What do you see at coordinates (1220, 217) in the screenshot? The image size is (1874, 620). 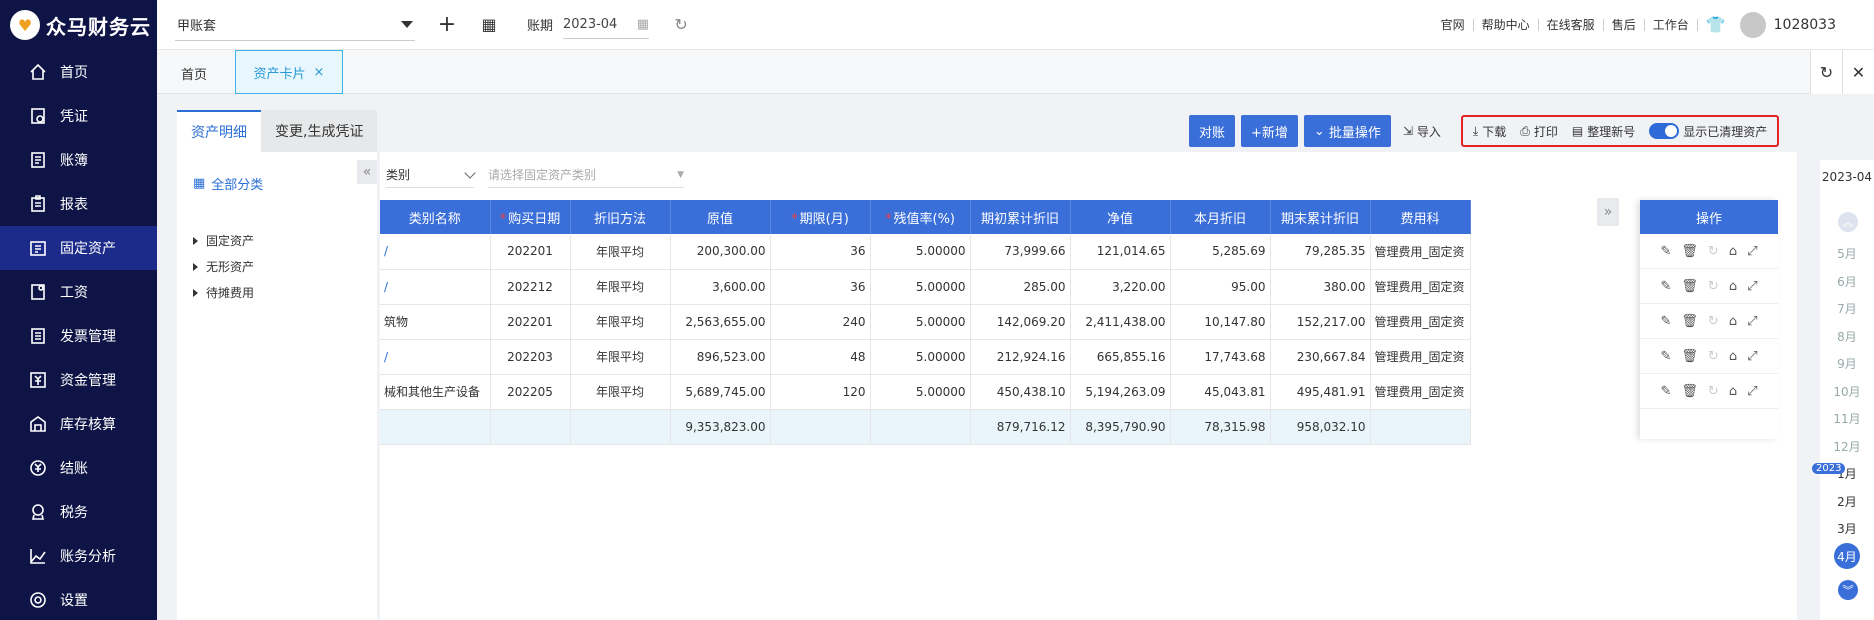 I see `column-header: 本月折旧` at bounding box center [1220, 217].